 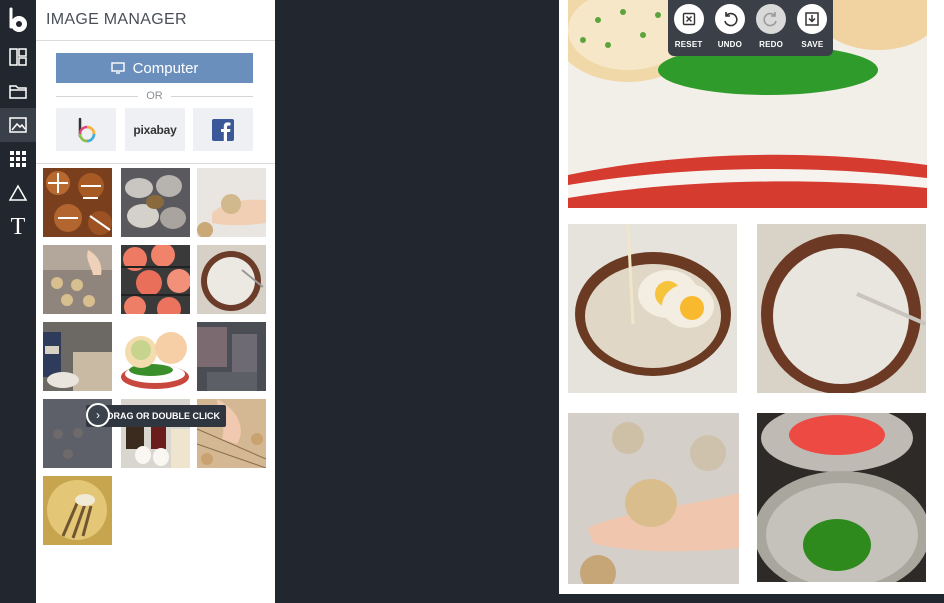 What do you see at coordinates (18, 193) in the screenshot?
I see `shape-icon` at bounding box center [18, 193].